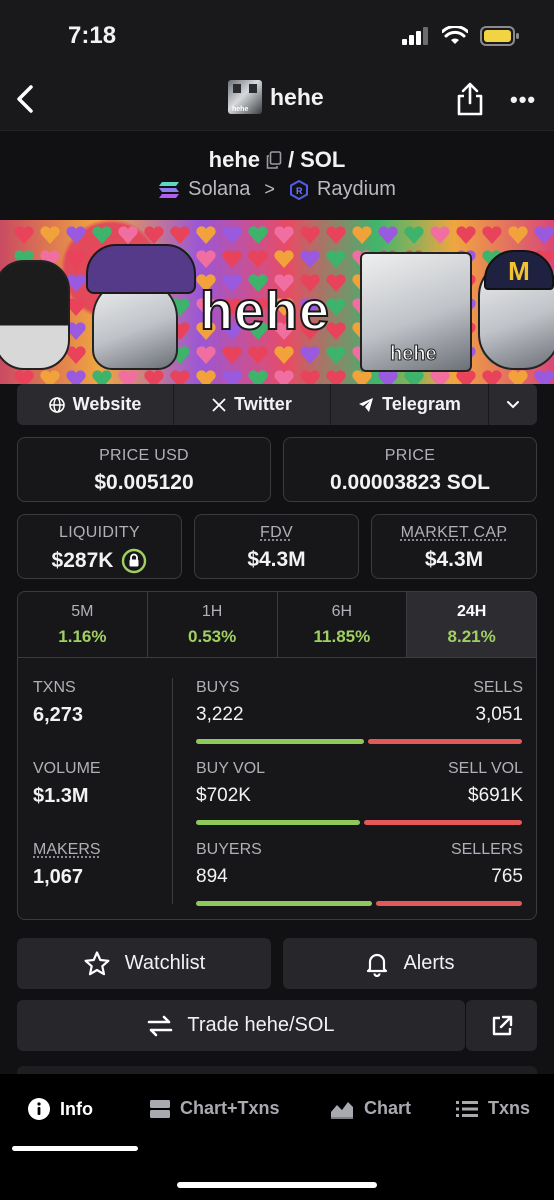 This screenshot has height=1200, width=554. What do you see at coordinates (241, 1025) in the screenshot?
I see `trade-button: Trade hehe/SOL` at bounding box center [241, 1025].